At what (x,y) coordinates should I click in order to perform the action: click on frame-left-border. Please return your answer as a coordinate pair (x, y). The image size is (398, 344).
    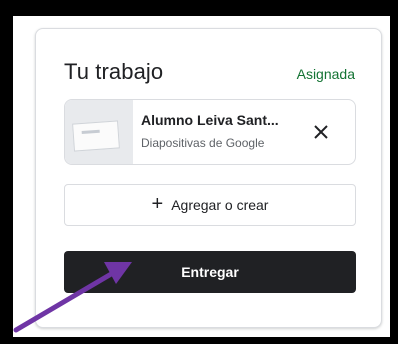
    Looking at the image, I should click on (6, 172).